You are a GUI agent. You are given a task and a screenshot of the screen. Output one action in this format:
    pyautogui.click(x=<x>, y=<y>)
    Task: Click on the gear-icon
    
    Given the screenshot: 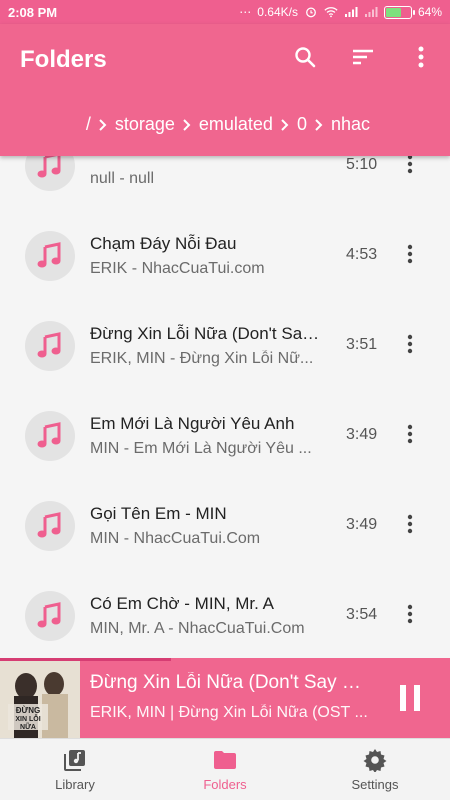 What is the action you would take?
    pyautogui.click(x=375, y=760)
    